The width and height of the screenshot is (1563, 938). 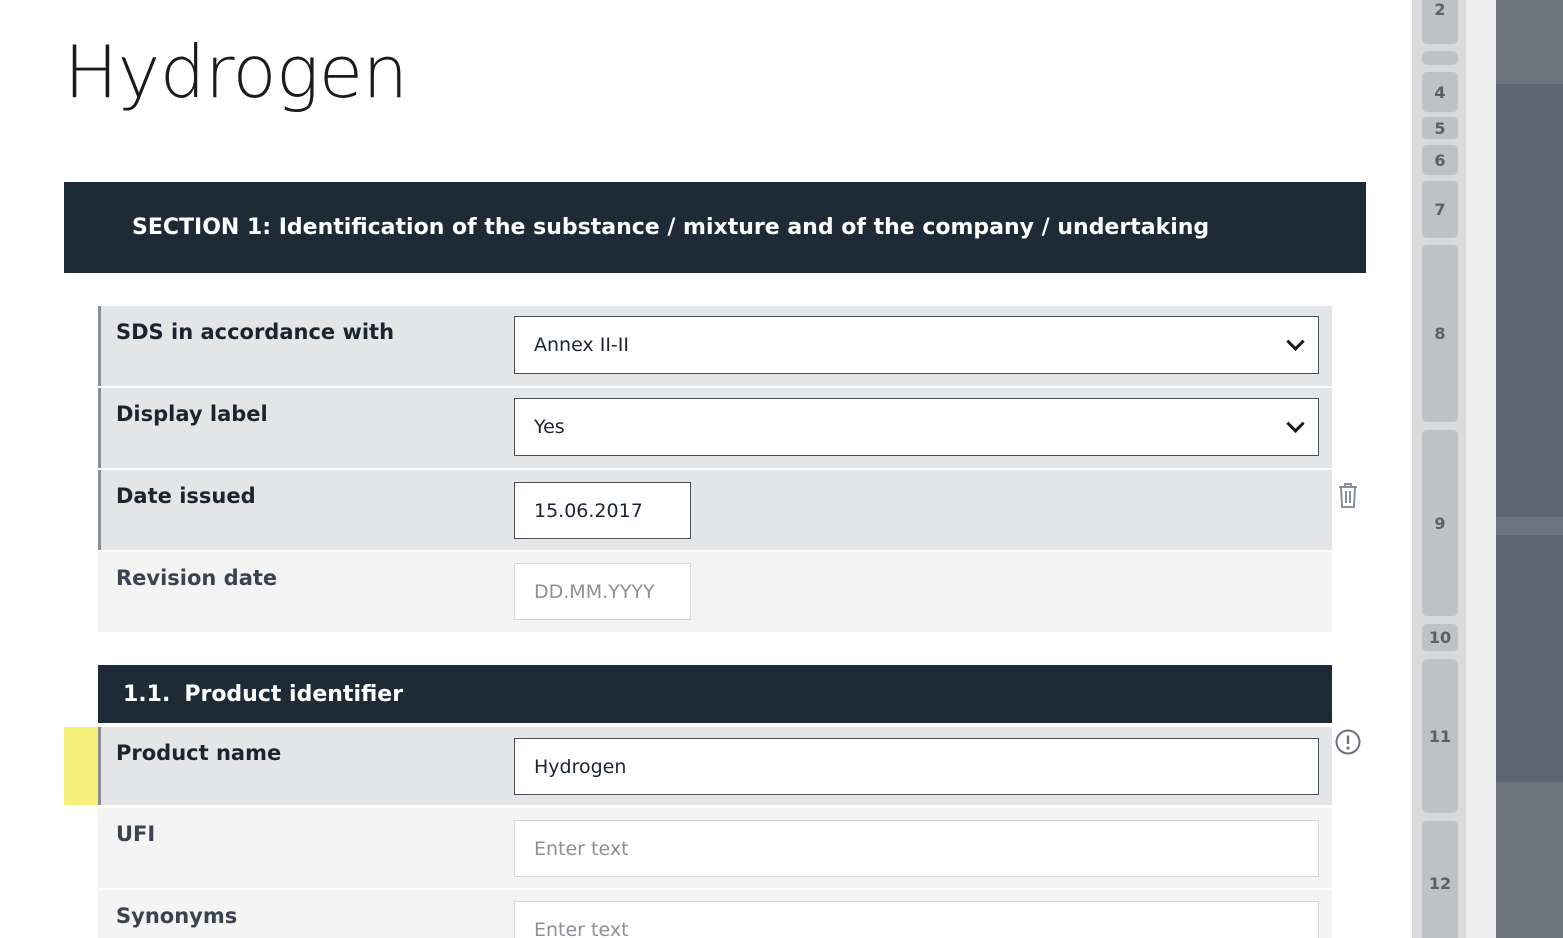 What do you see at coordinates (1440, 22) in the screenshot?
I see `section-nav-item-2: 2` at bounding box center [1440, 22].